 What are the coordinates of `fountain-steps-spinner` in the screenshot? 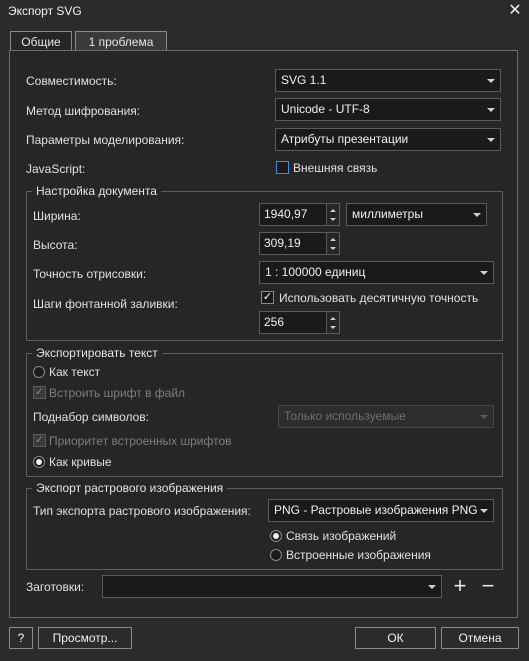 It's located at (333, 322).